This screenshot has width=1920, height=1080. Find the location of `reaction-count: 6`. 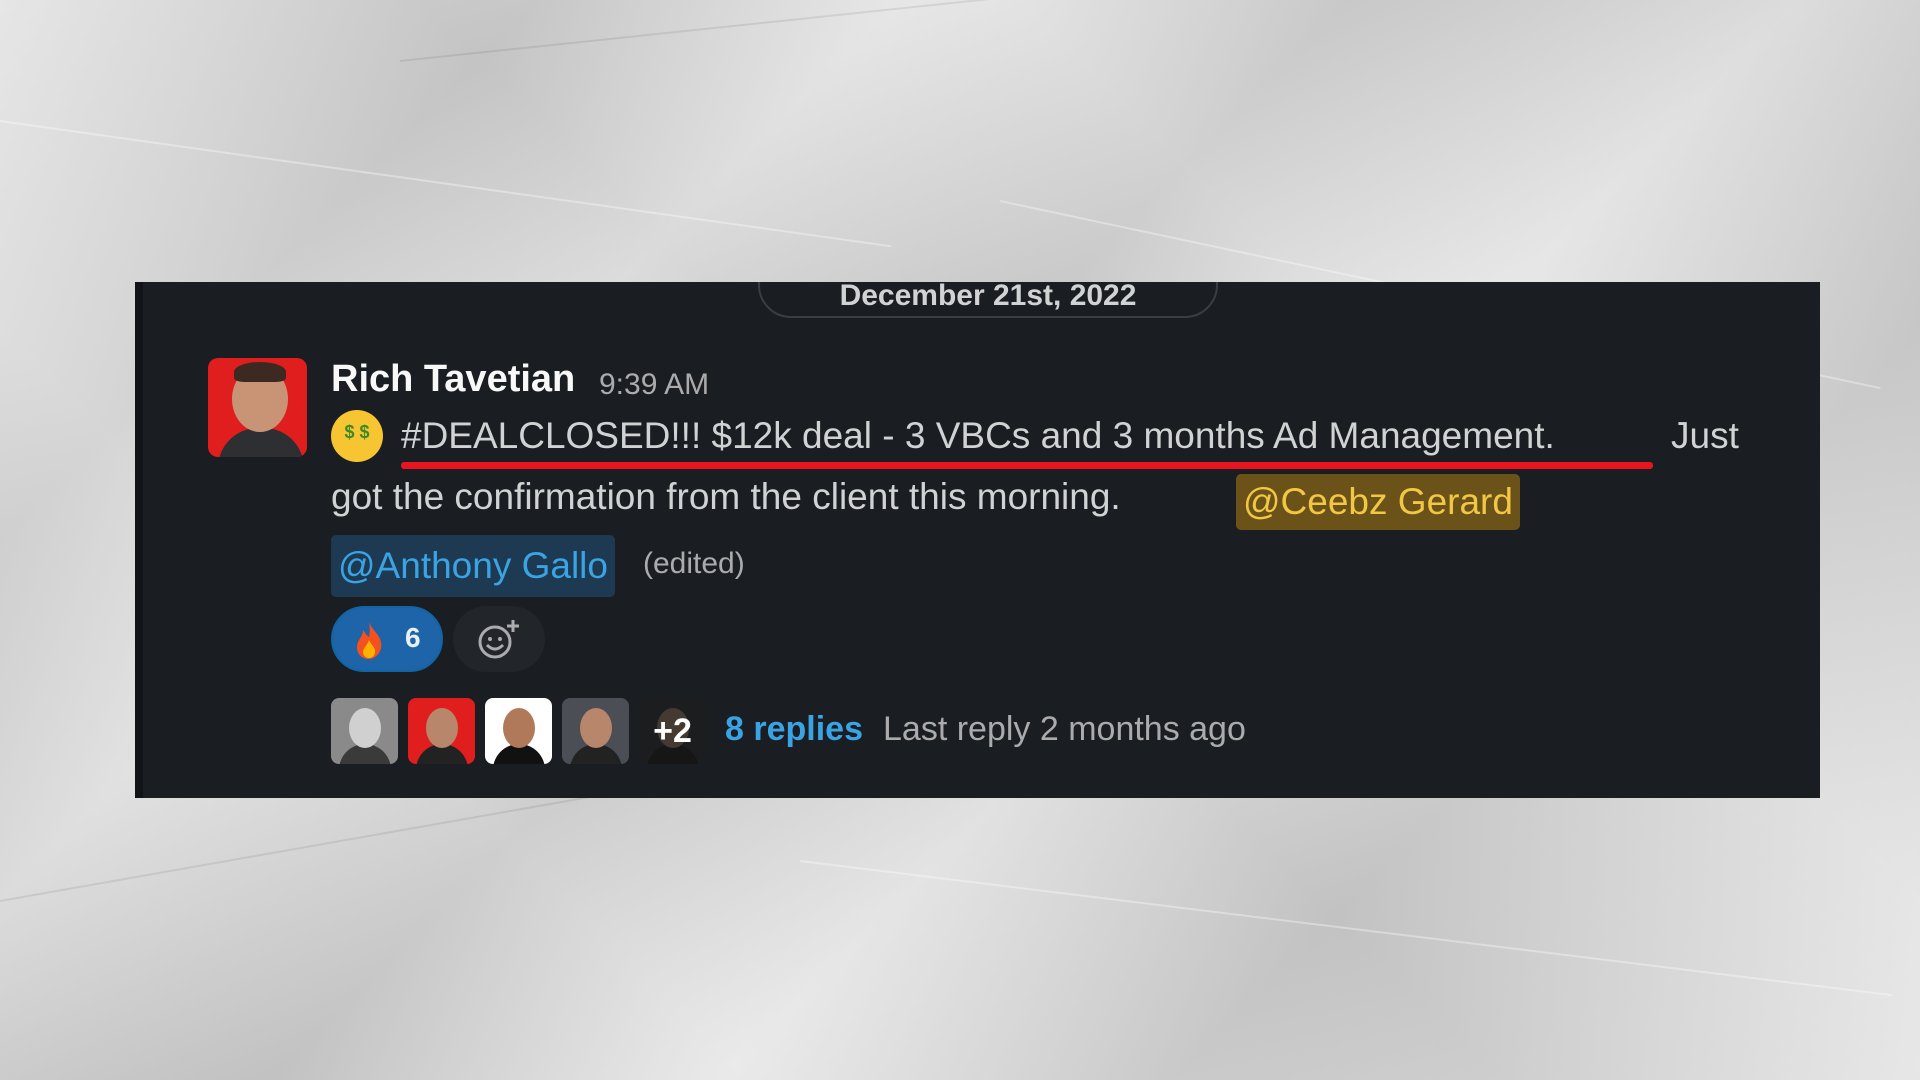

reaction-count: 6 is located at coordinates (413, 637).